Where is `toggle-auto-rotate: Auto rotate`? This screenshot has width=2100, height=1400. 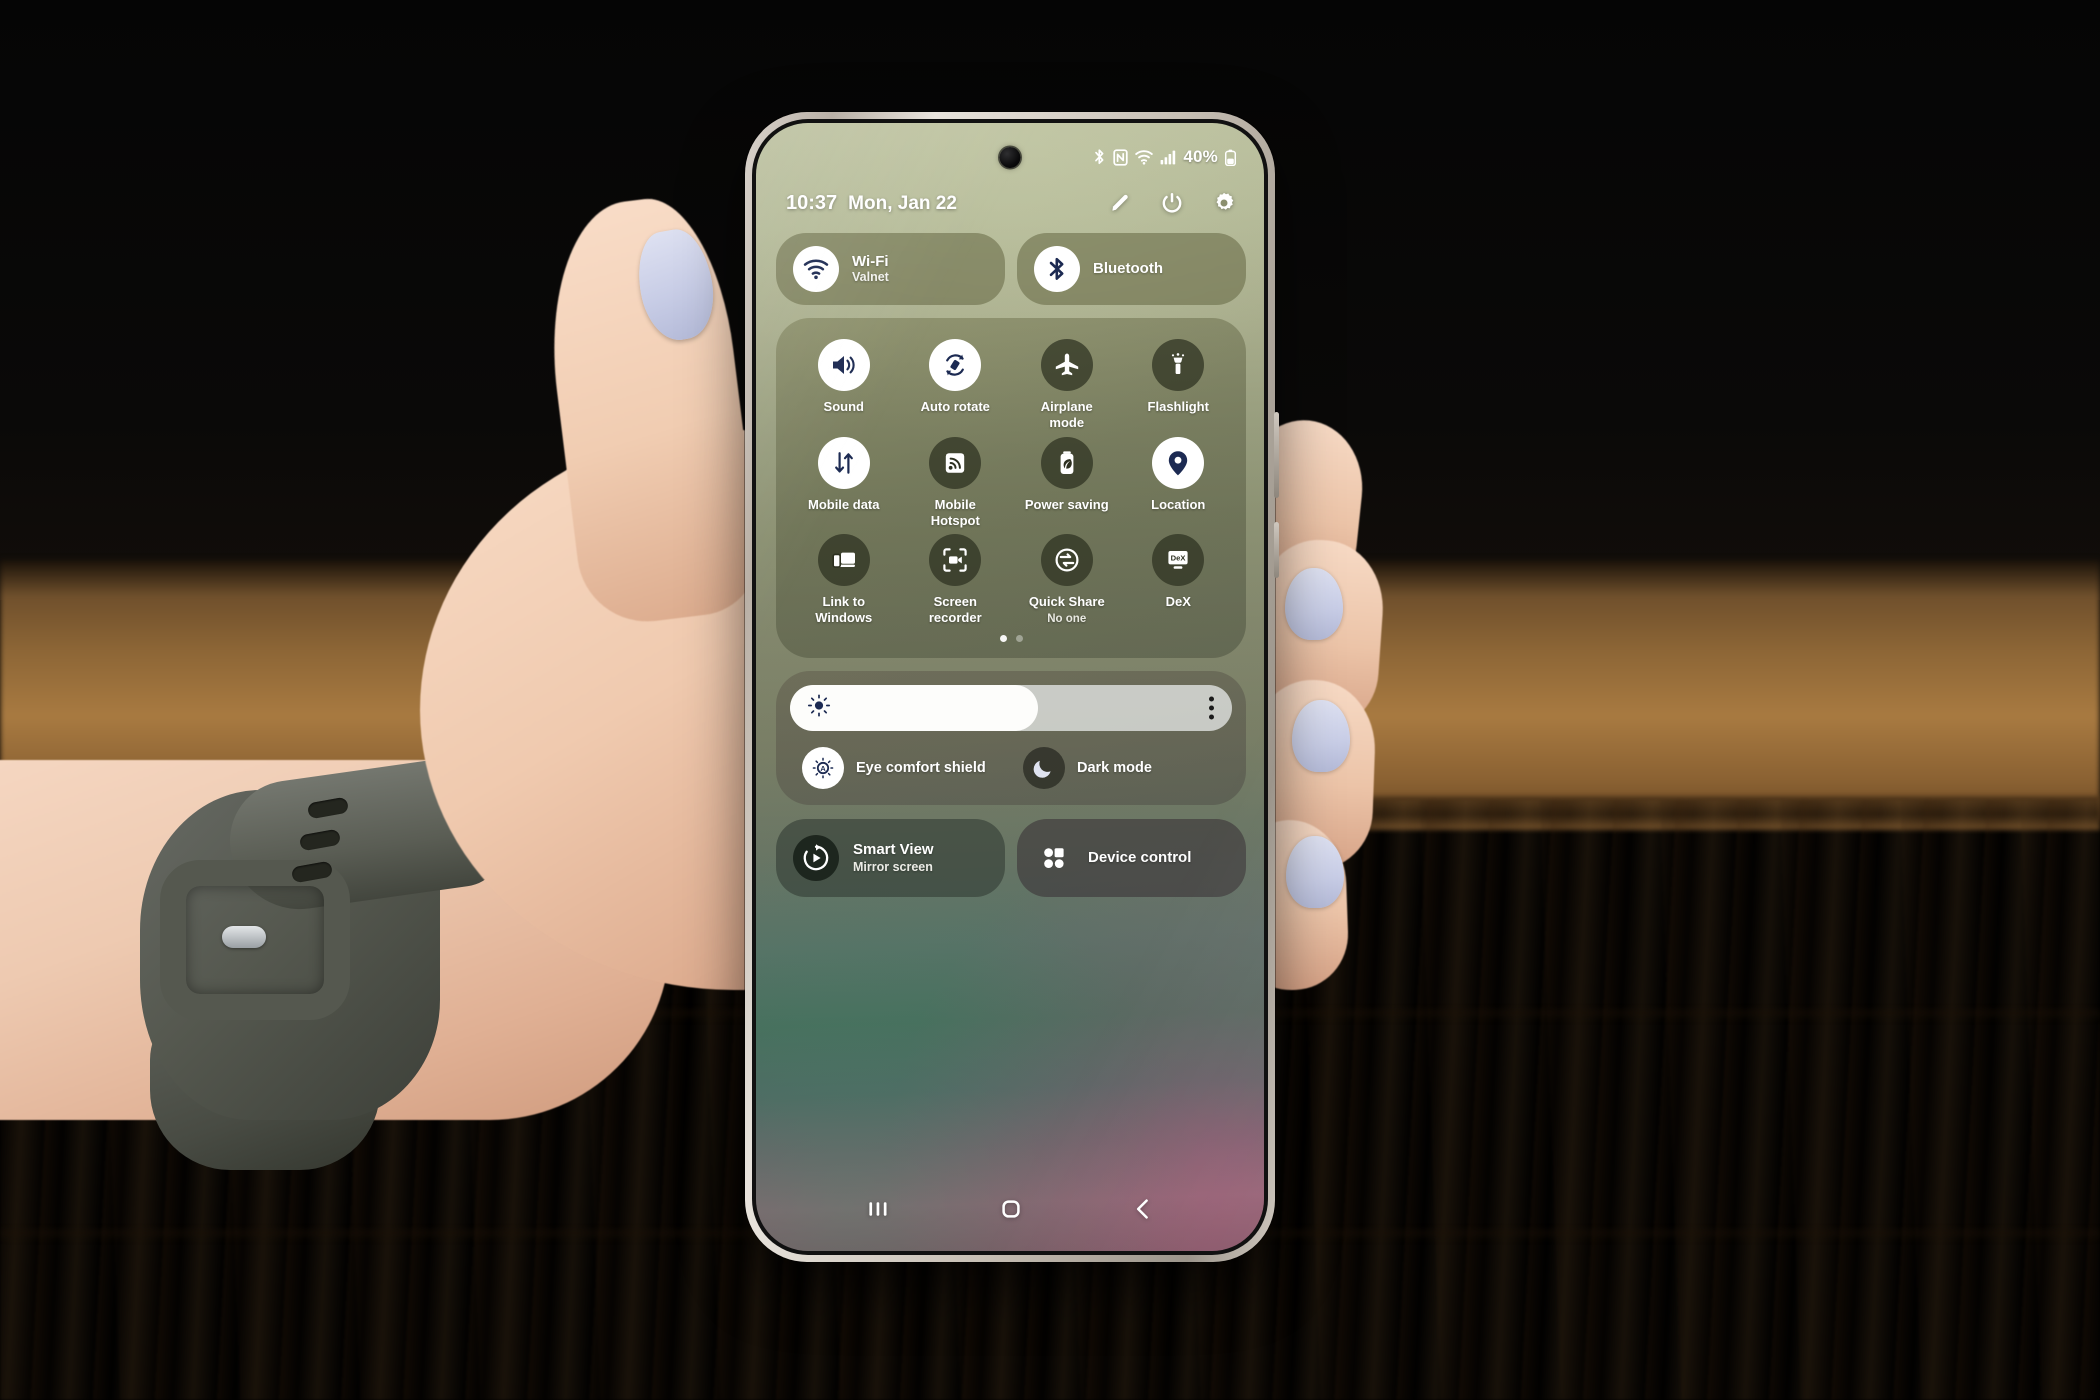
toggle-auto-rotate: Auto rotate is located at coordinates (956, 385).